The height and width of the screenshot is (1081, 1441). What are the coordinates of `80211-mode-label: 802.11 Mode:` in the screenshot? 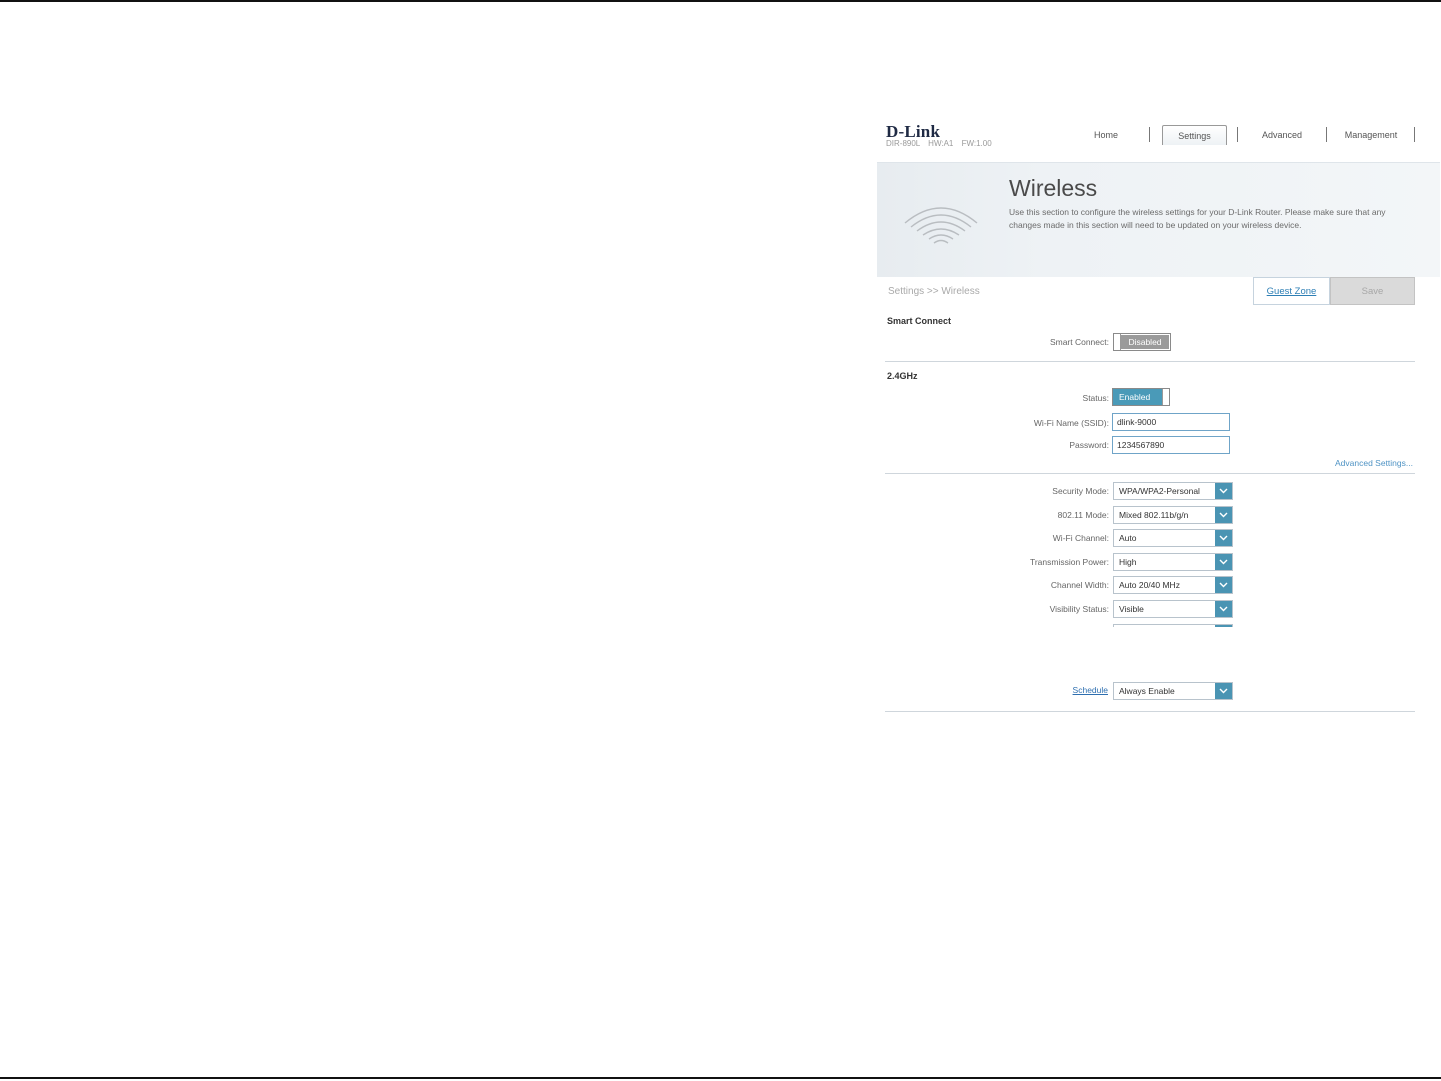 It's located at (1083, 515).